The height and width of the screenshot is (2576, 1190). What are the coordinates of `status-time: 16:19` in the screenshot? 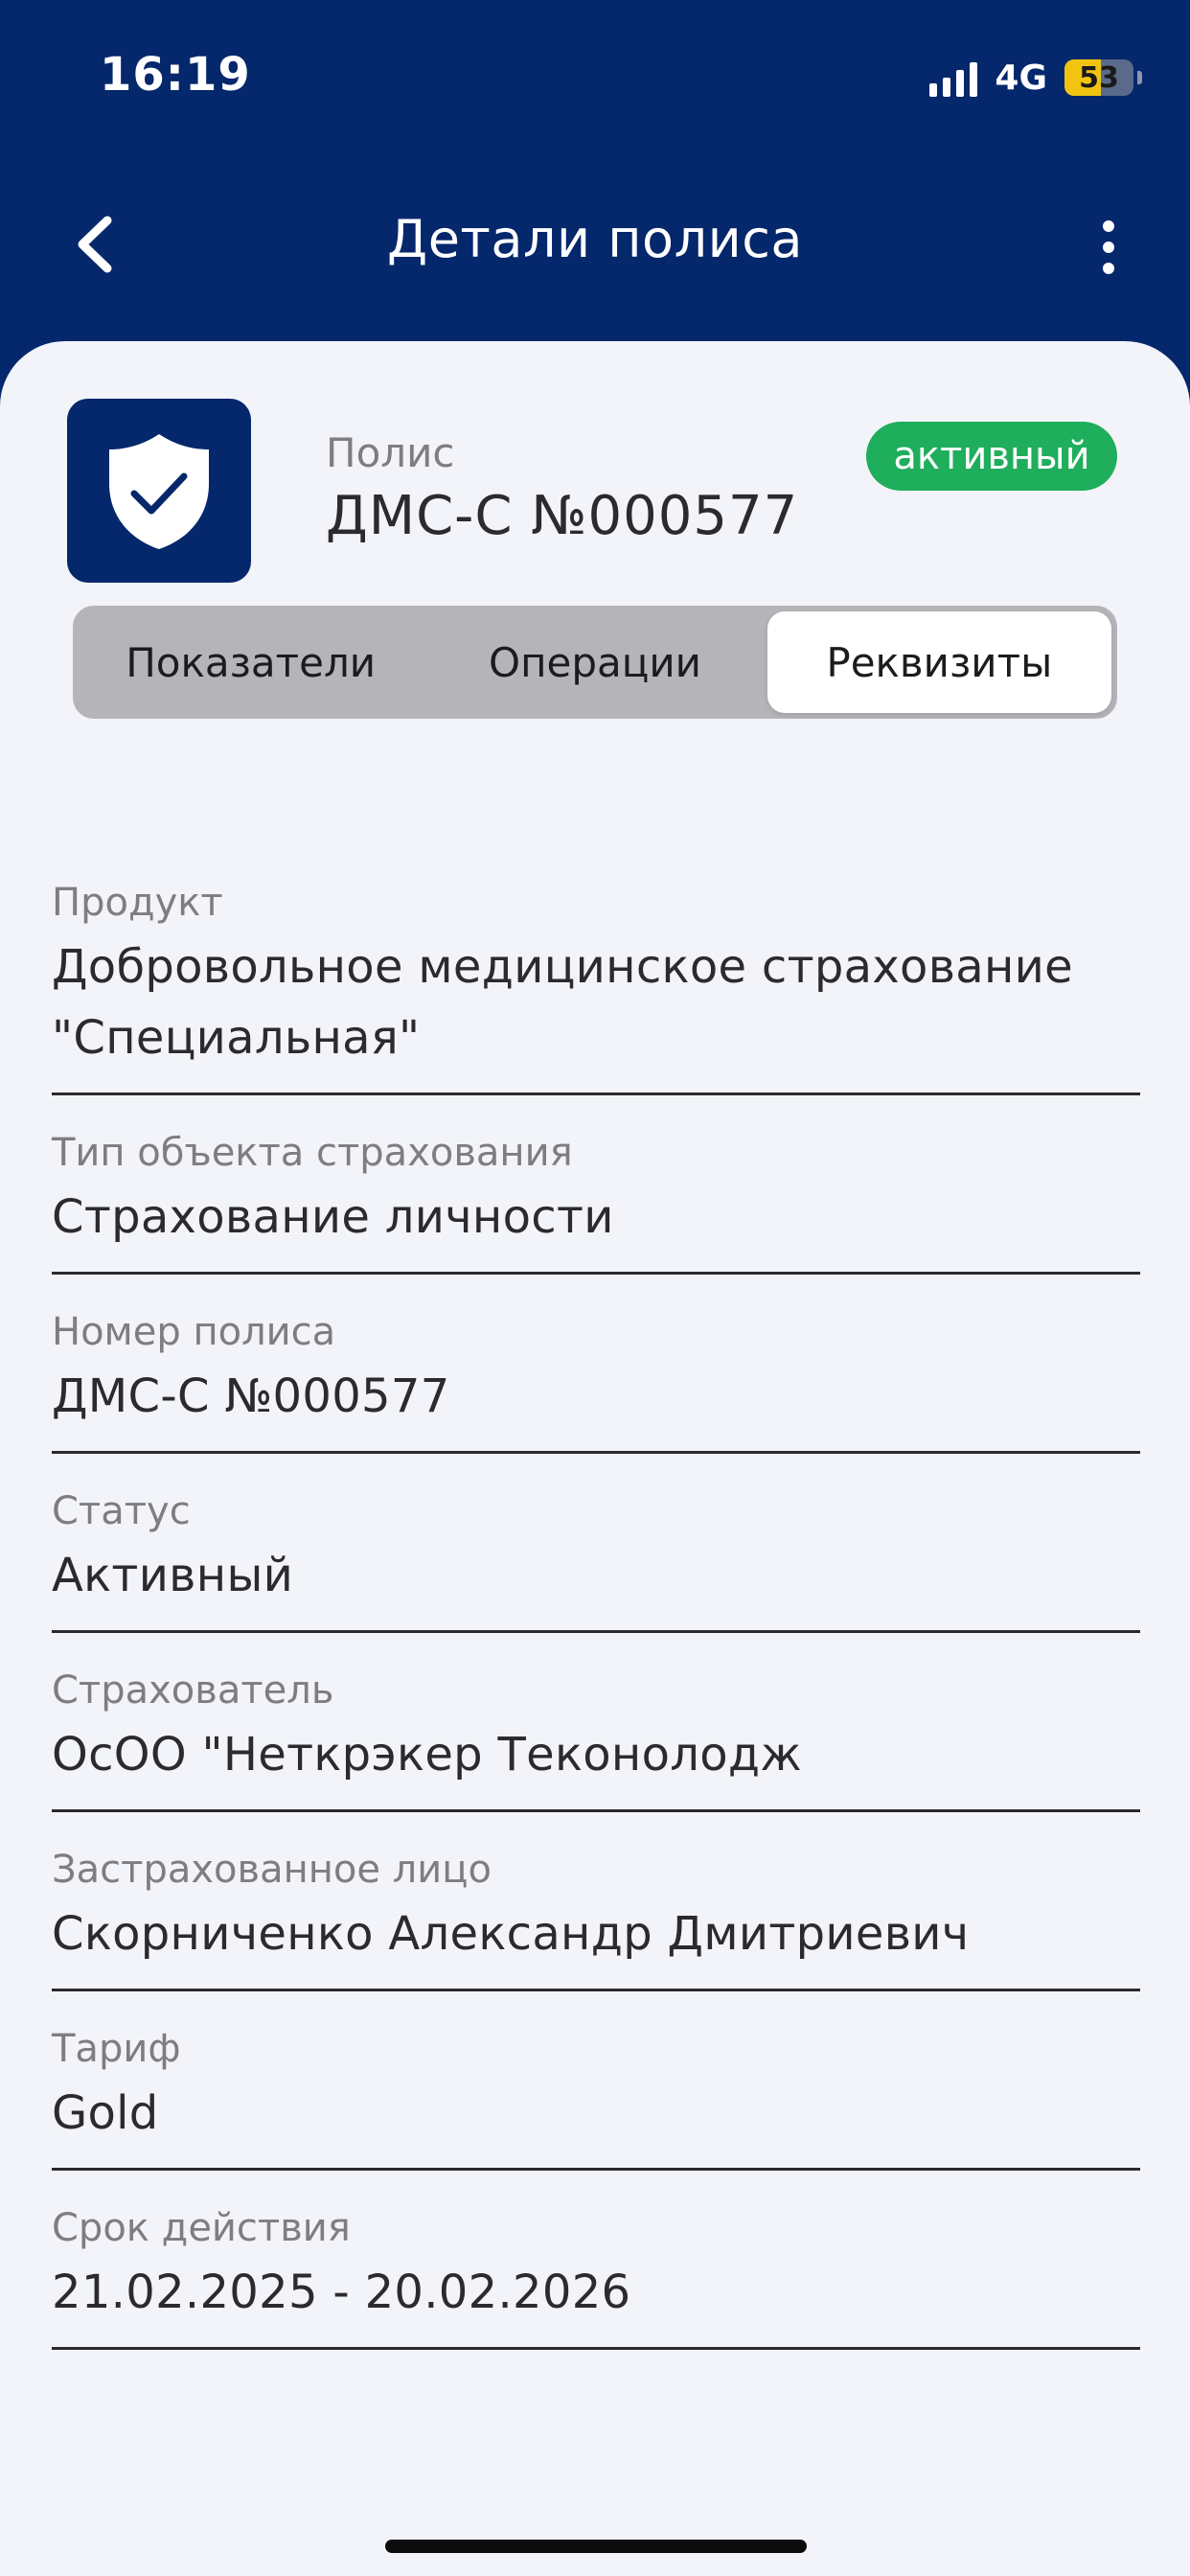 It's located at (175, 75).